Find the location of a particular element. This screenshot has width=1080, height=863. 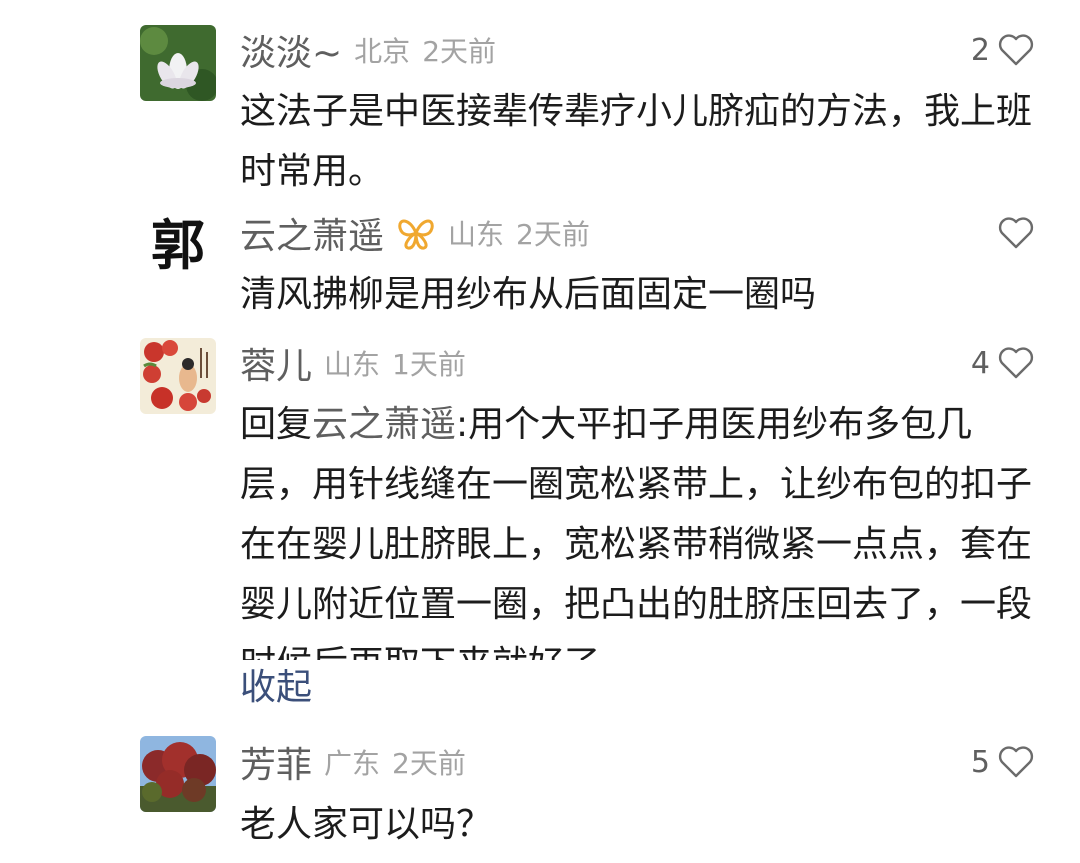

user-name: 蓉儿 is located at coordinates (276, 363).